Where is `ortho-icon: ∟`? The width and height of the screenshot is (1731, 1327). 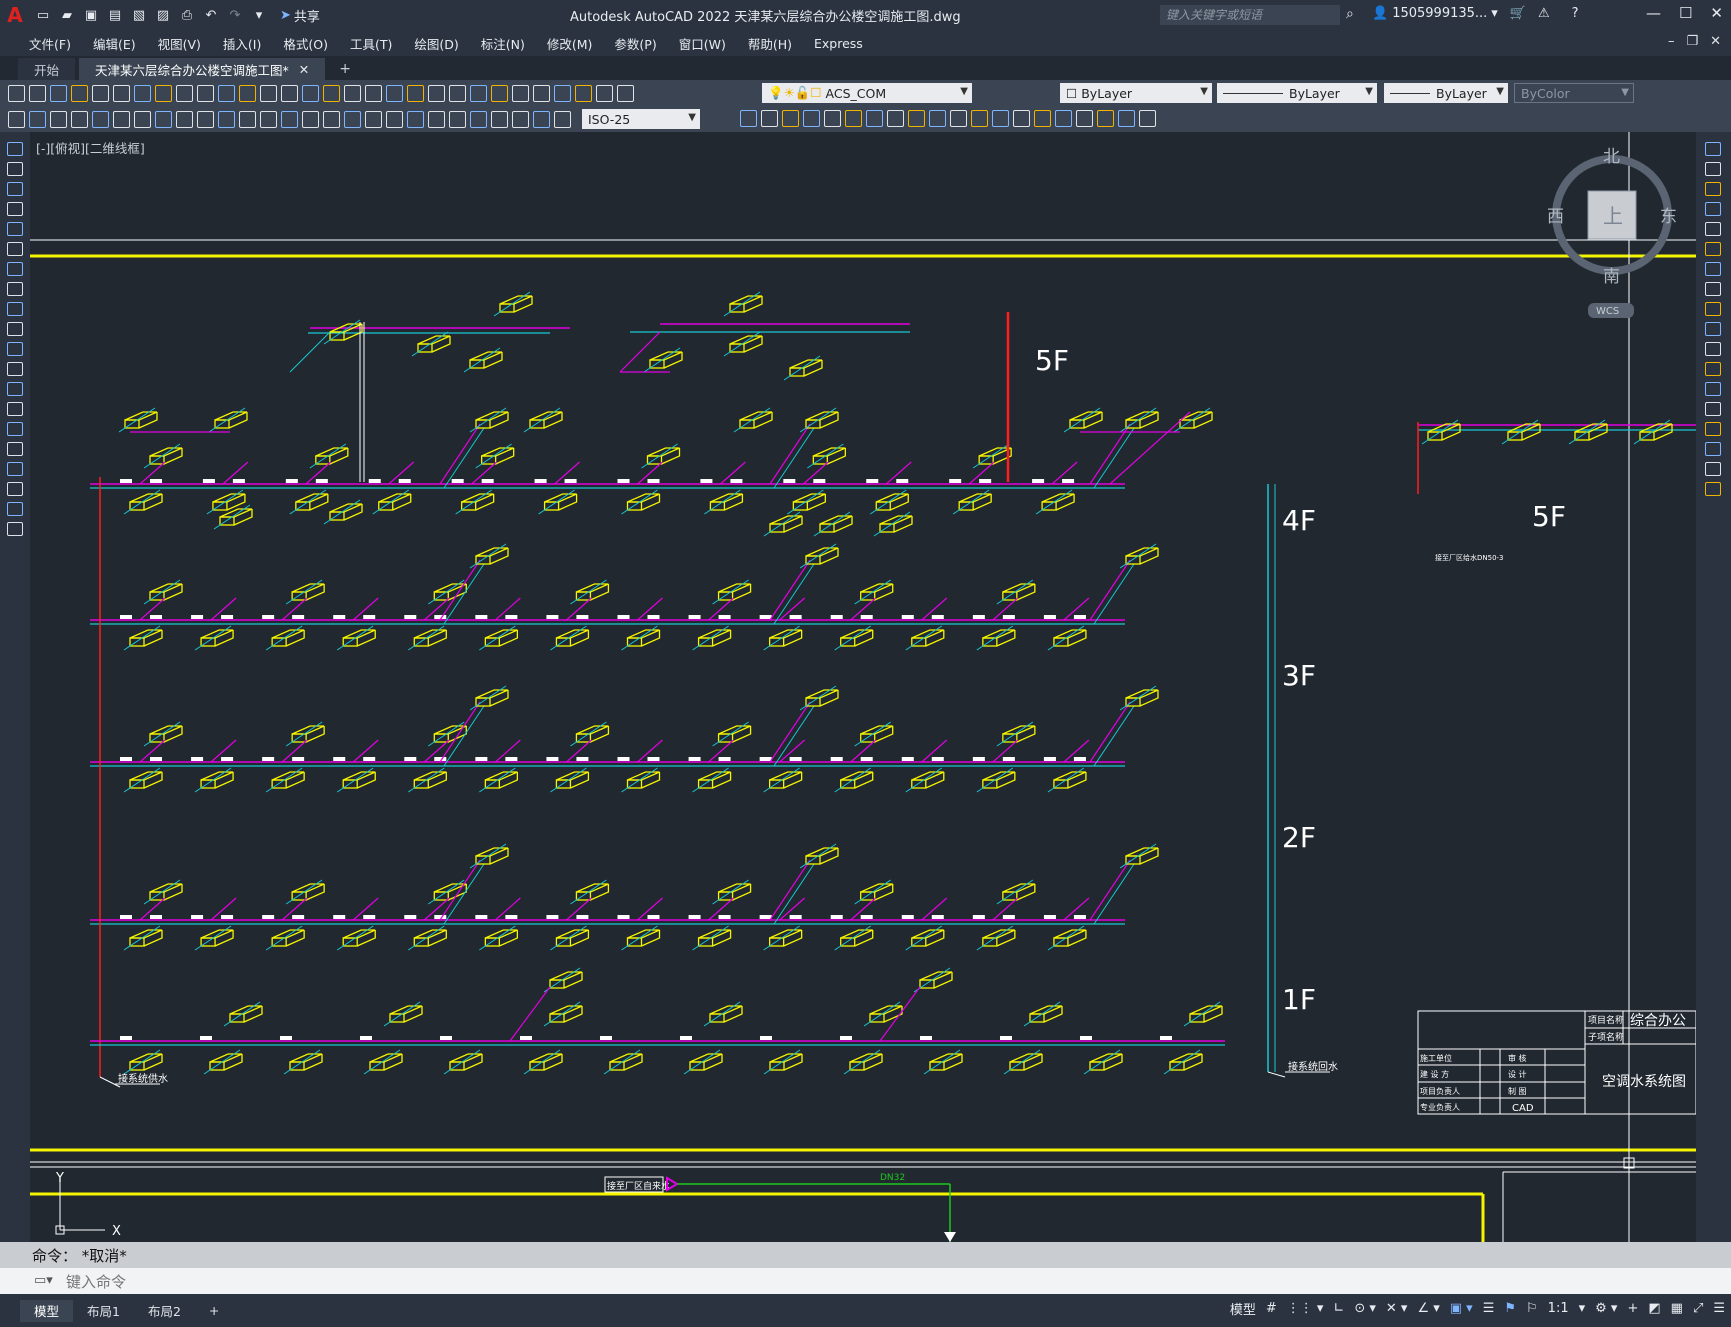
ortho-icon: ∟ is located at coordinates (1338, 1308).